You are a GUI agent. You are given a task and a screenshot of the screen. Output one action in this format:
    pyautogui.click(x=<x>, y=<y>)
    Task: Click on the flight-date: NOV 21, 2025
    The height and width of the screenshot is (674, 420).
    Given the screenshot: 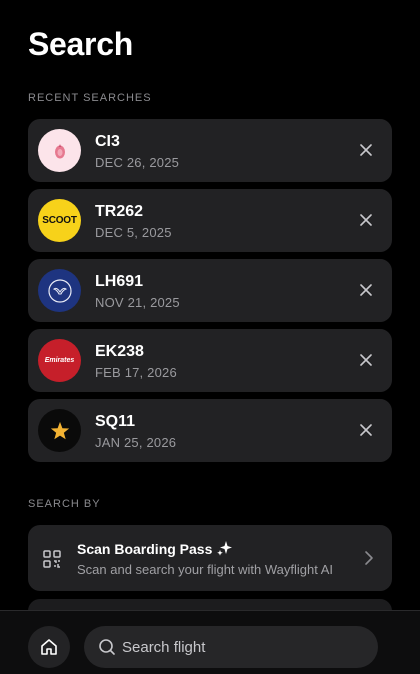 What is the action you would take?
    pyautogui.click(x=137, y=302)
    